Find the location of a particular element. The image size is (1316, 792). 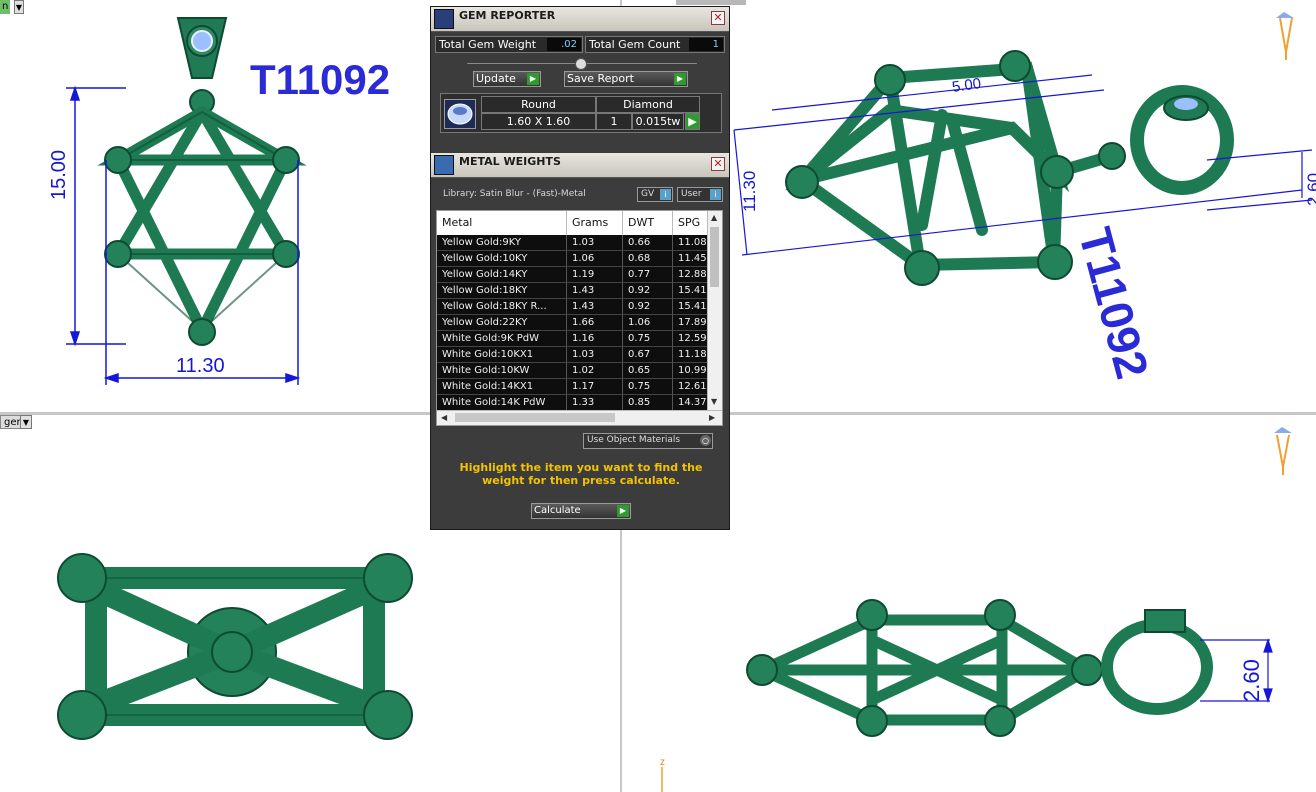

column-header-metal: Metal is located at coordinates (502, 223).